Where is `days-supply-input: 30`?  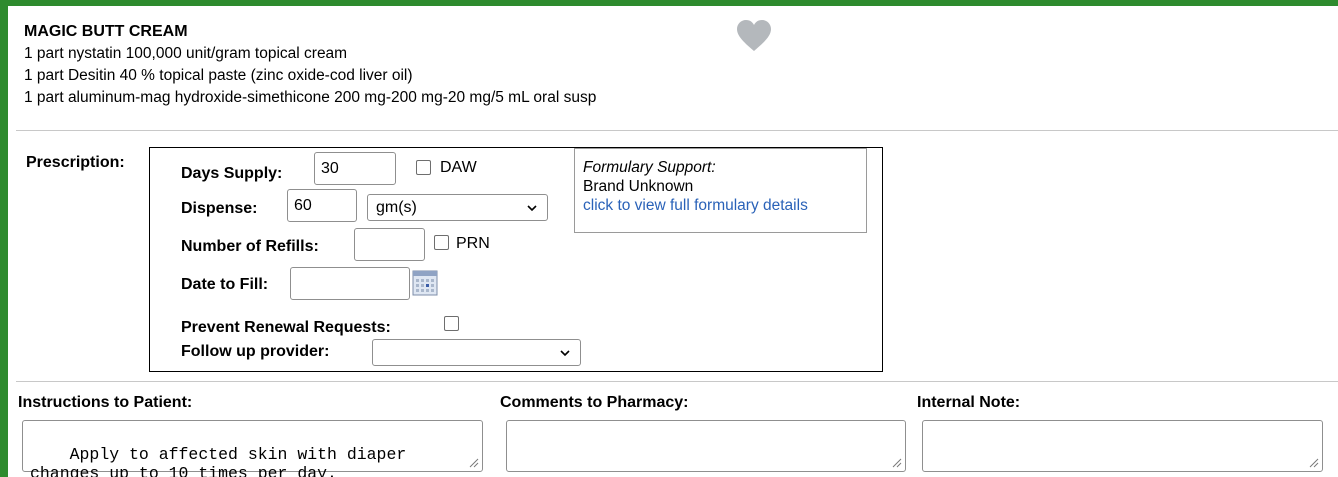 days-supply-input: 30 is located at coordinates (355, 168).